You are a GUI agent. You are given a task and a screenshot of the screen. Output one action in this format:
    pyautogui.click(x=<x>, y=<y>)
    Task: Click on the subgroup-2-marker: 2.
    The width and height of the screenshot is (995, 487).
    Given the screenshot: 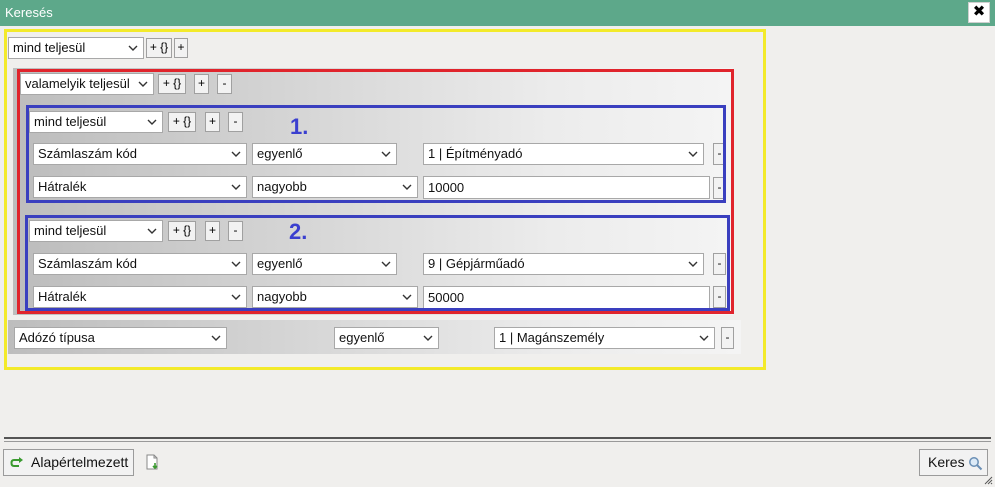 What is the action you would take?
    pyautogui.click(x=298, y=231)
    